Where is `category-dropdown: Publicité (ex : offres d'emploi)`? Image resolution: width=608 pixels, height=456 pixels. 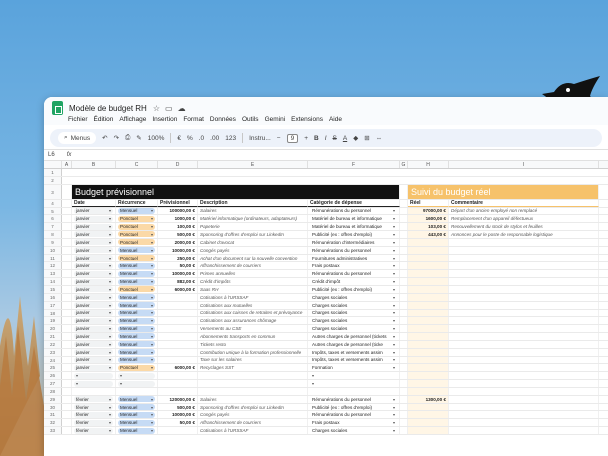 category-dropdown: Publicité (ex : offres d'emploi) is located at coordinates (353, 289).